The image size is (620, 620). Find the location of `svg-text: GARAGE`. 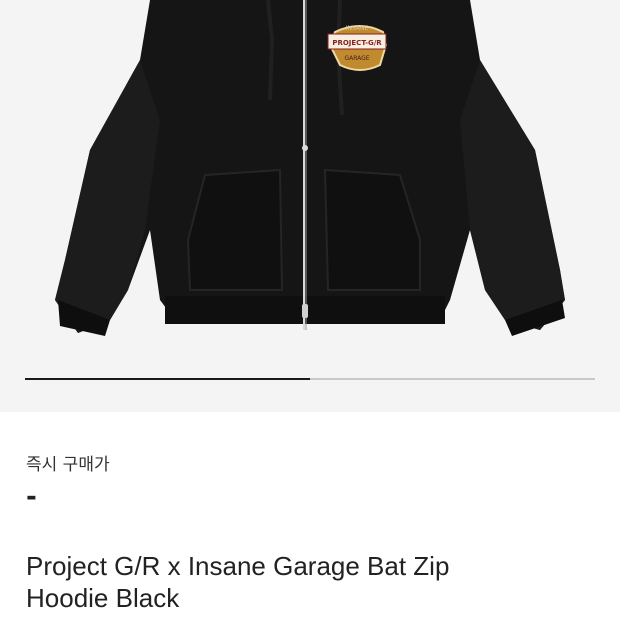

svg-text: GARAGE is located at coordinates (356, 58).